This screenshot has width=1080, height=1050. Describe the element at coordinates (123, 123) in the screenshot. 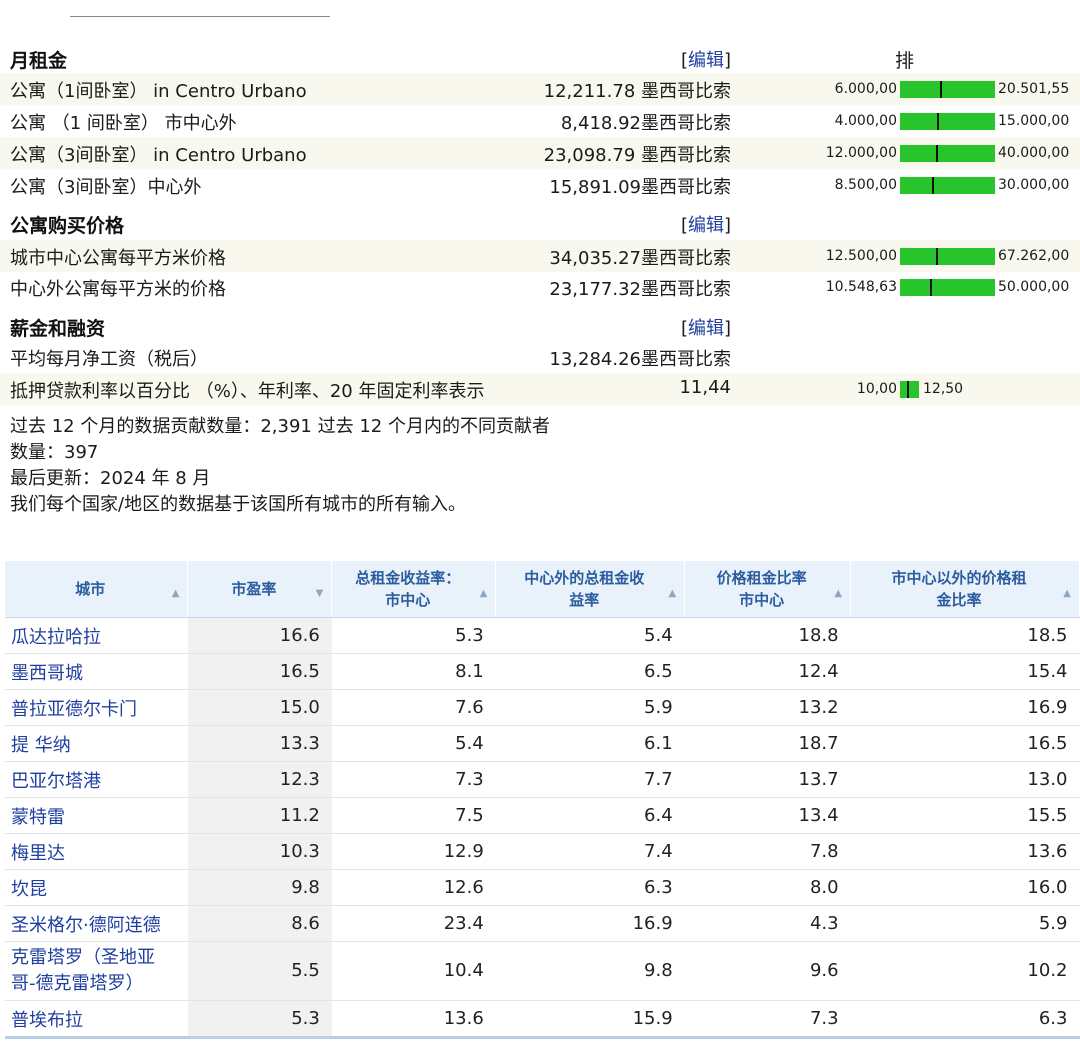

I see `price-row-label: 公寓 （1 间卧室） 市中心外` at that location.